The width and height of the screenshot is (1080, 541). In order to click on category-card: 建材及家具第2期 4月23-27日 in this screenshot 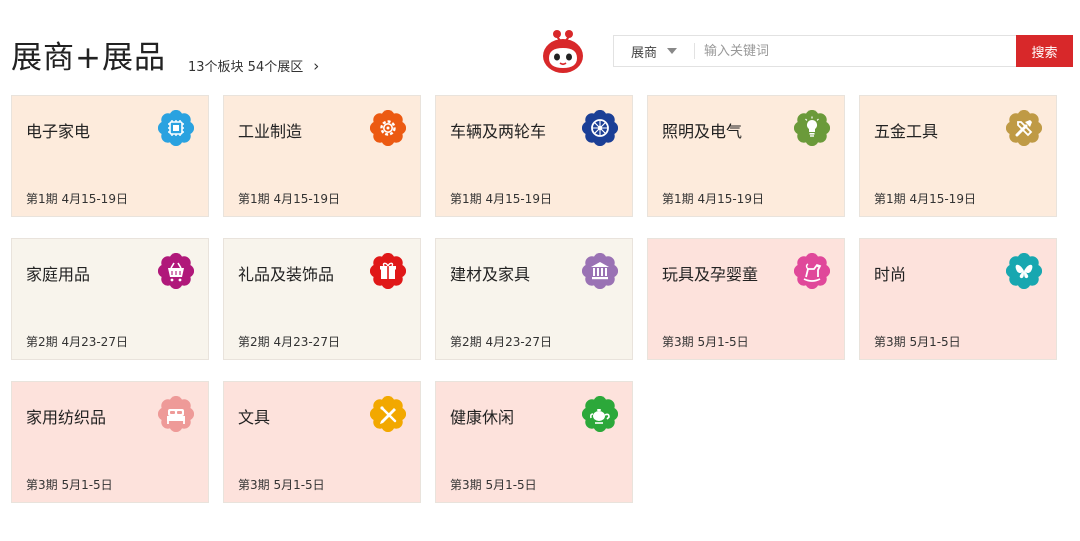, I will do `click(534, 299)`.